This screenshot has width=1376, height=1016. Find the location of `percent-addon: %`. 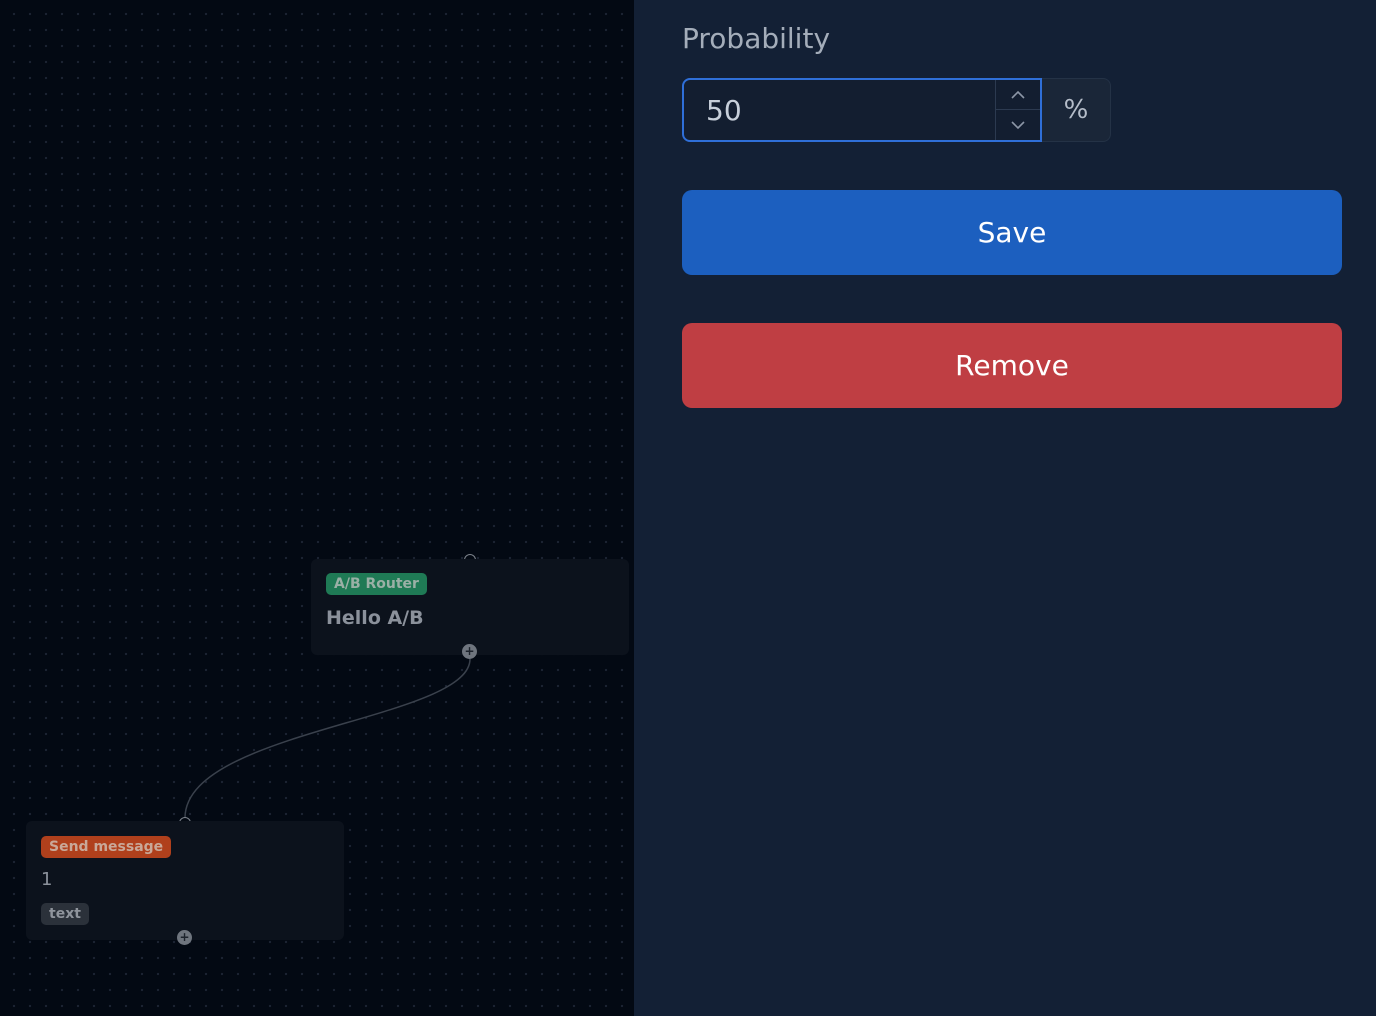

percent-addon: % is located at coordinates (1076, 110).